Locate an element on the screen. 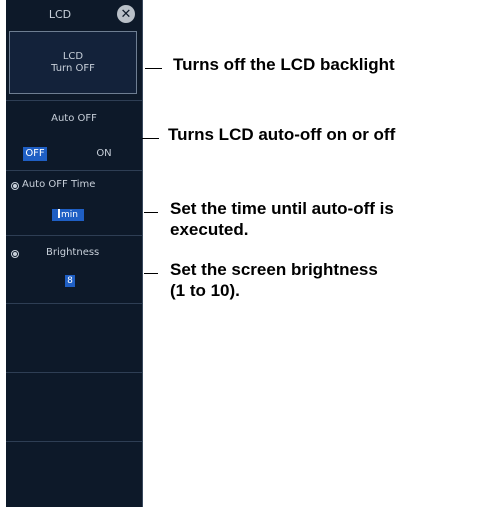 Image resolution: width=494 pixels, height=507 pixels. lcd-turn-off-label-line2: Turn OFF is located at coordinates (73, 68).